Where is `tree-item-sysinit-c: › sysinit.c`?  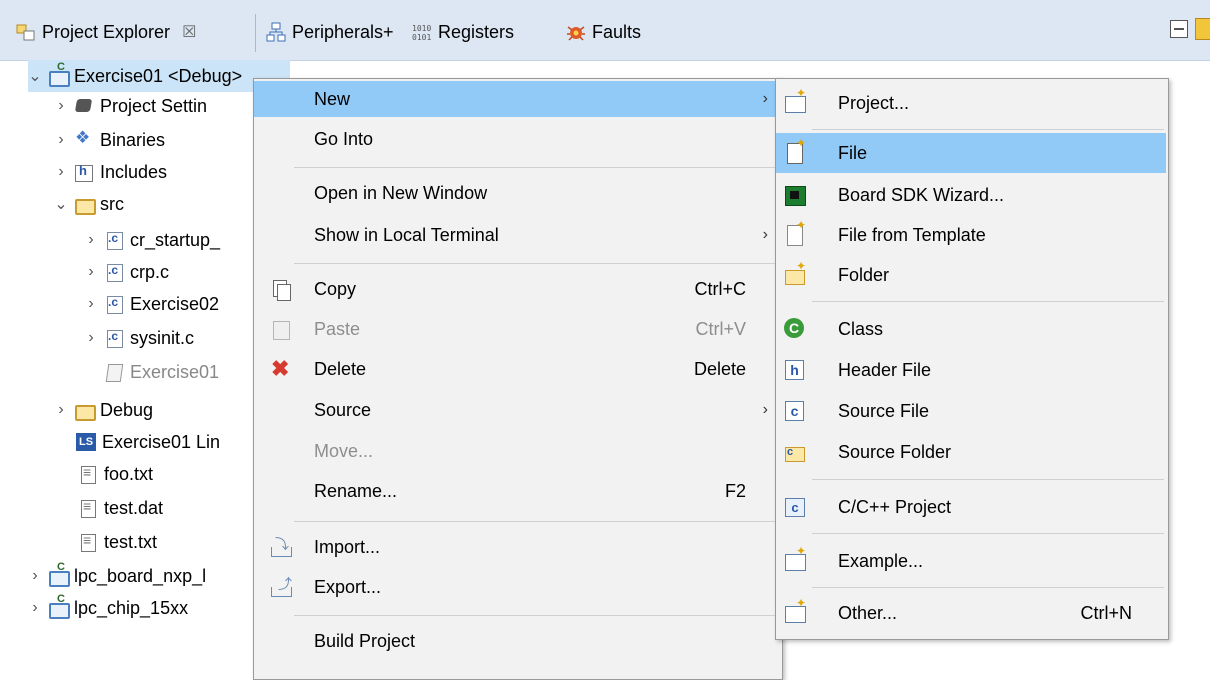 tree-item-sysinit-c: › sysinit.c is located at coordinates (139, 338).